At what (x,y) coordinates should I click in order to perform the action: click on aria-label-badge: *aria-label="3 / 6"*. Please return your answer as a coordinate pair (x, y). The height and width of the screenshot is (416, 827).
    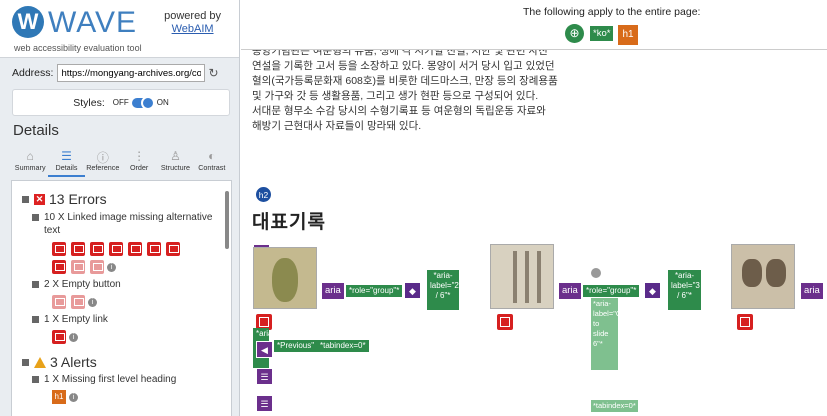
    Looking at the image, I should click on (684, 290).